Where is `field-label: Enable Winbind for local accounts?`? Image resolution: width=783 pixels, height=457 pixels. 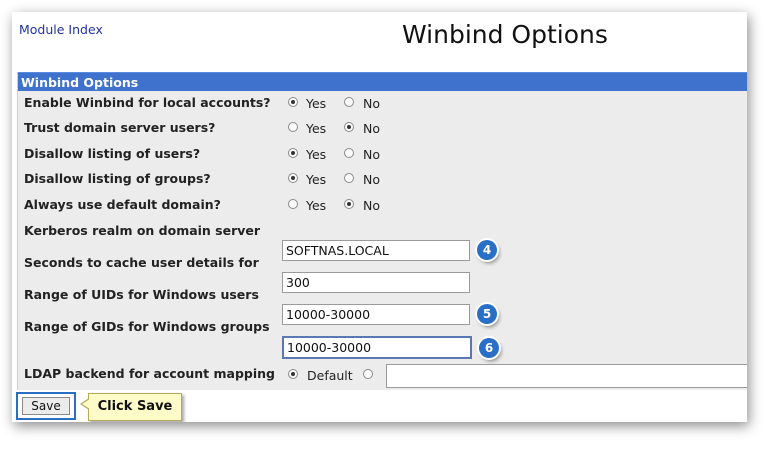 field-label: Enable Winbind for local accounts? is located at coordinates (147, 102).